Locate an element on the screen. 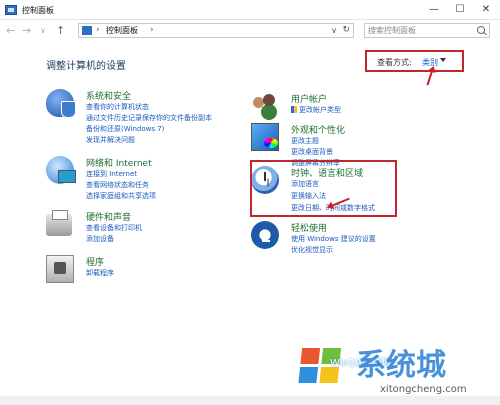 The image size is (500, 405). category-ease-of-access: 轻松使用 使用 Windows 建议的设置 优化视觉显示 is located at coordinates (351, 238).